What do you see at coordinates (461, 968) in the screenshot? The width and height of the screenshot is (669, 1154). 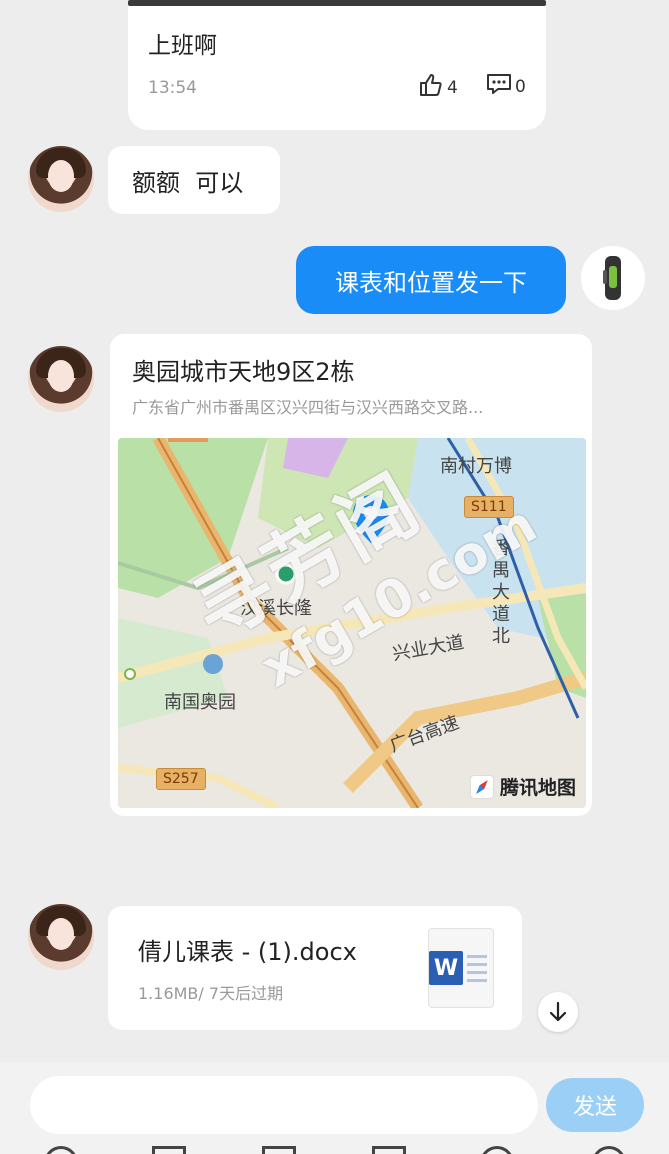 I see `word-document-icon: W` at bounding box center [461, 968].